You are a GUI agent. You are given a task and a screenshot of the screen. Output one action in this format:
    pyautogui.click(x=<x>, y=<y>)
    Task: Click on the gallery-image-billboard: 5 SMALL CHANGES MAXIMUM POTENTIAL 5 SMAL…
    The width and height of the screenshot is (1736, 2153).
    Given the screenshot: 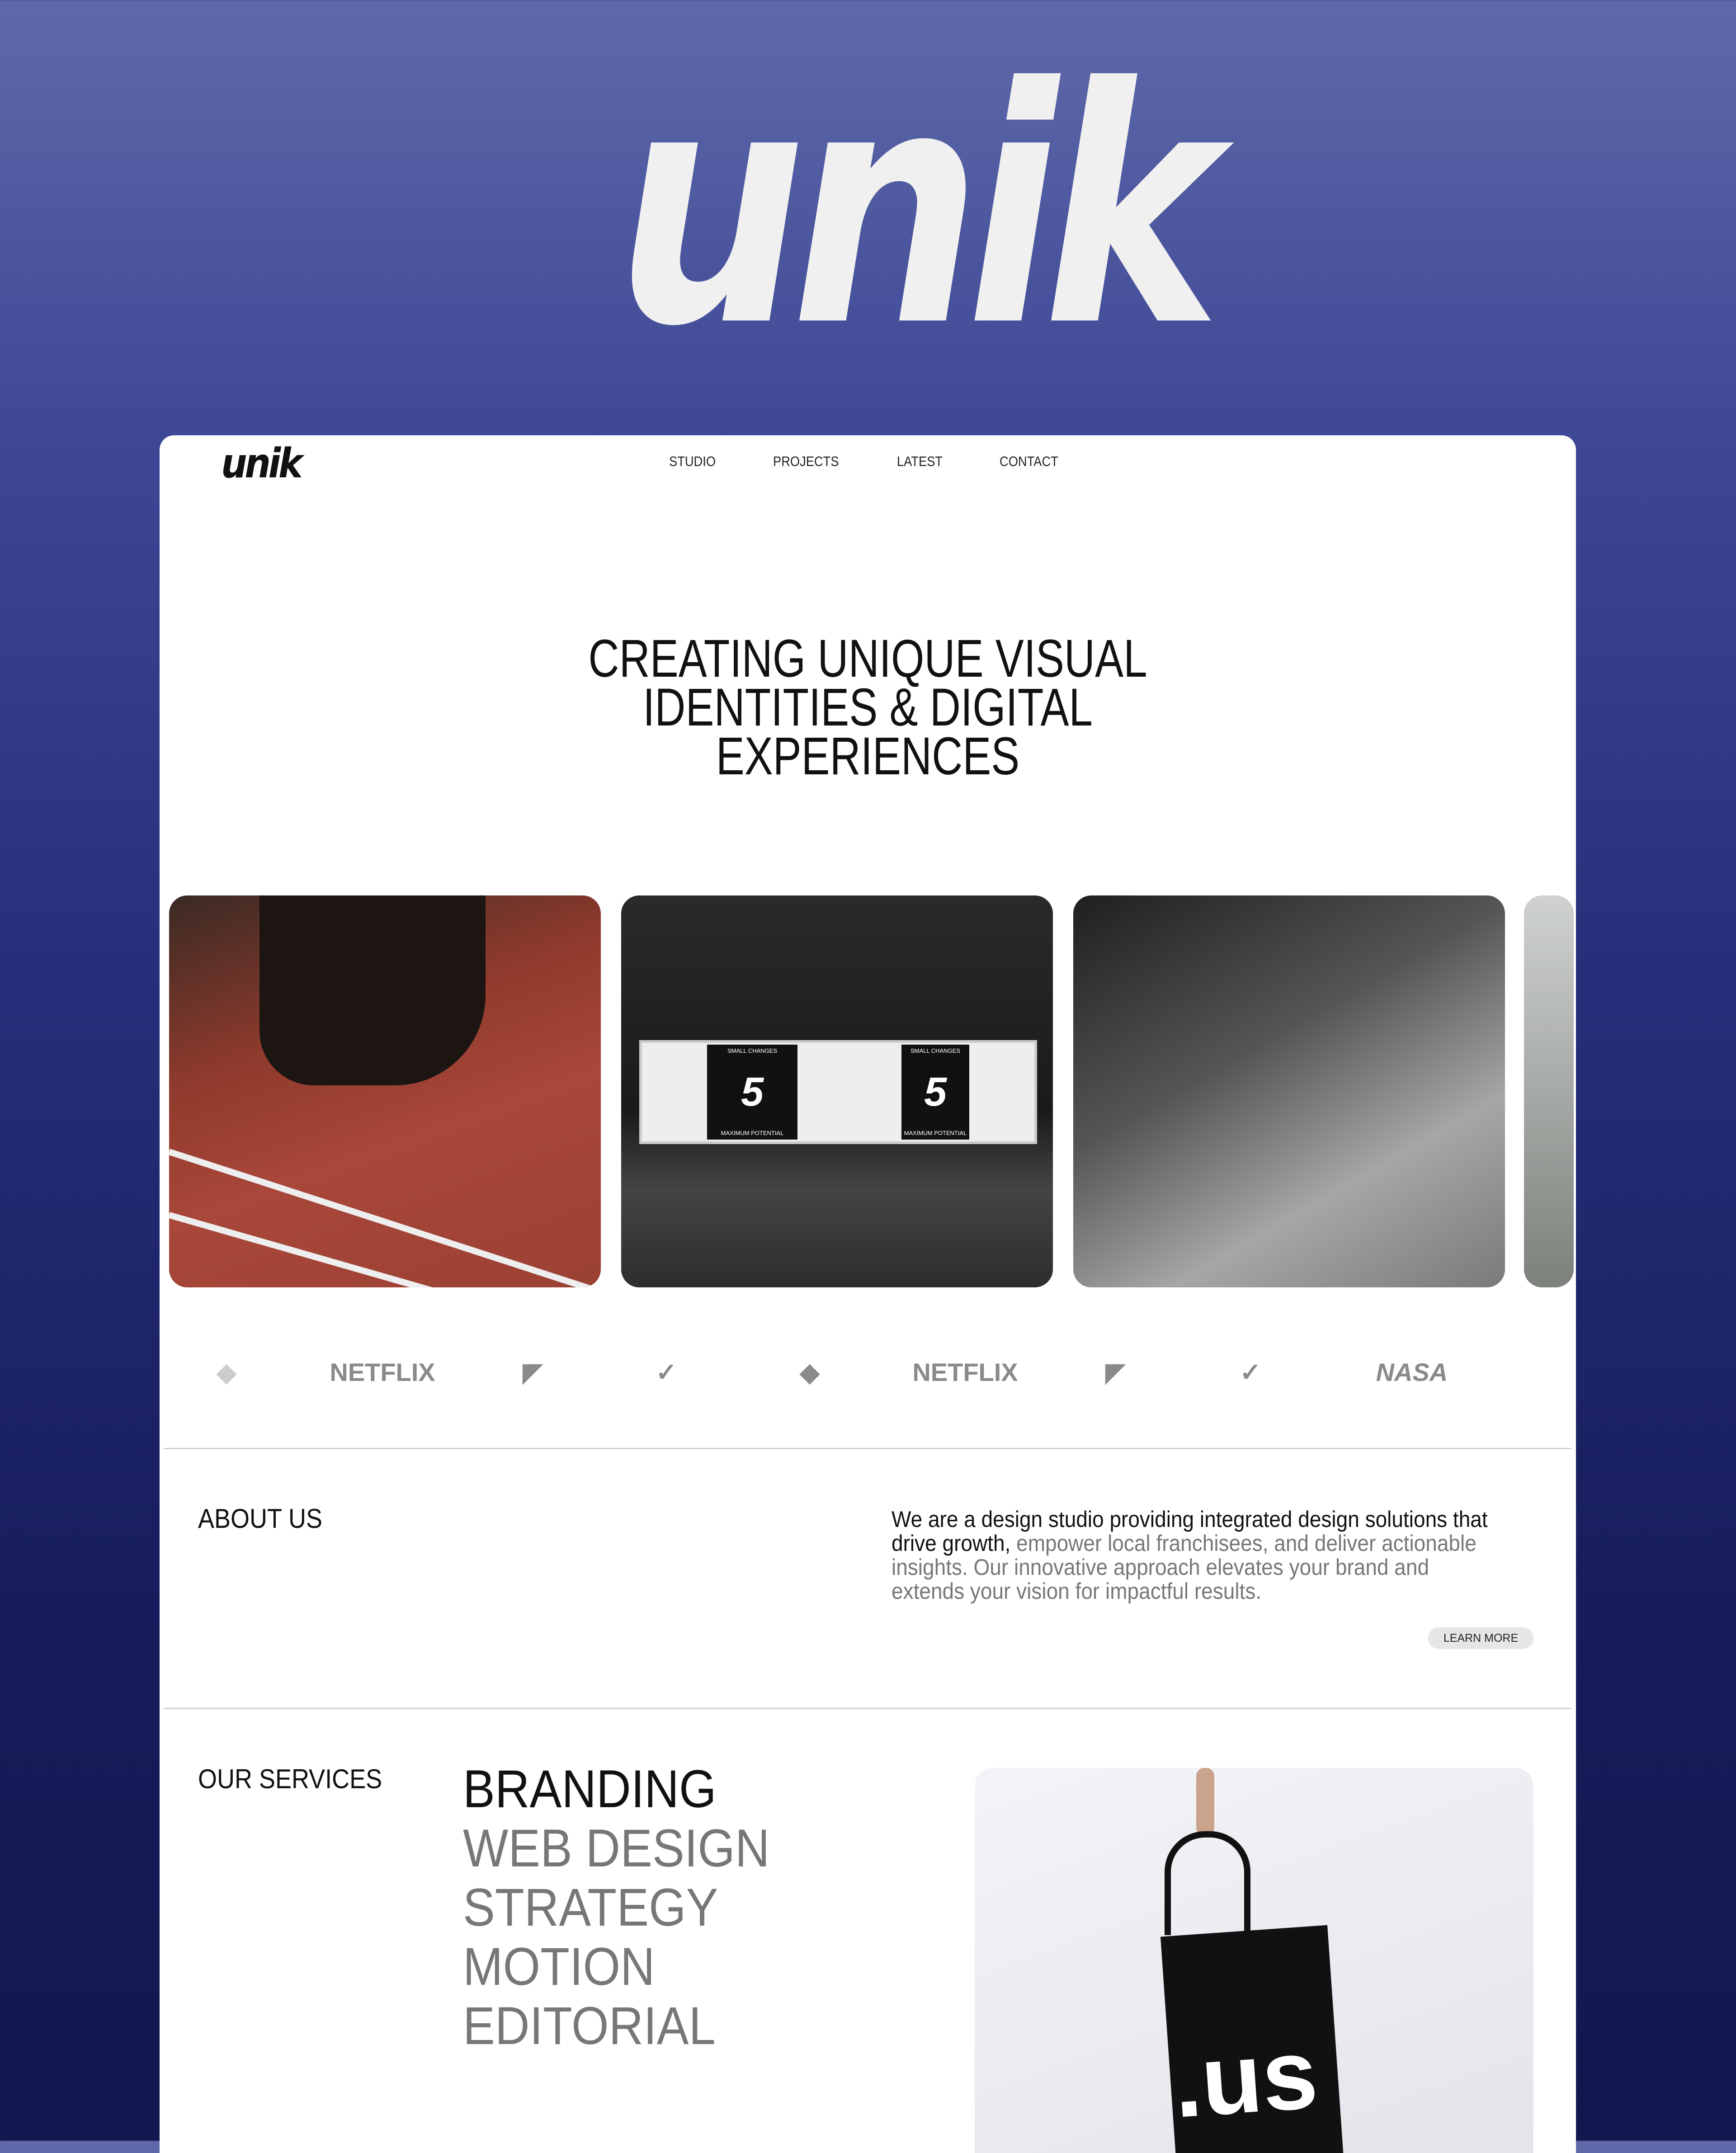 What is the action you would take?
    pyautogui.click(x=837, y=1091)
    